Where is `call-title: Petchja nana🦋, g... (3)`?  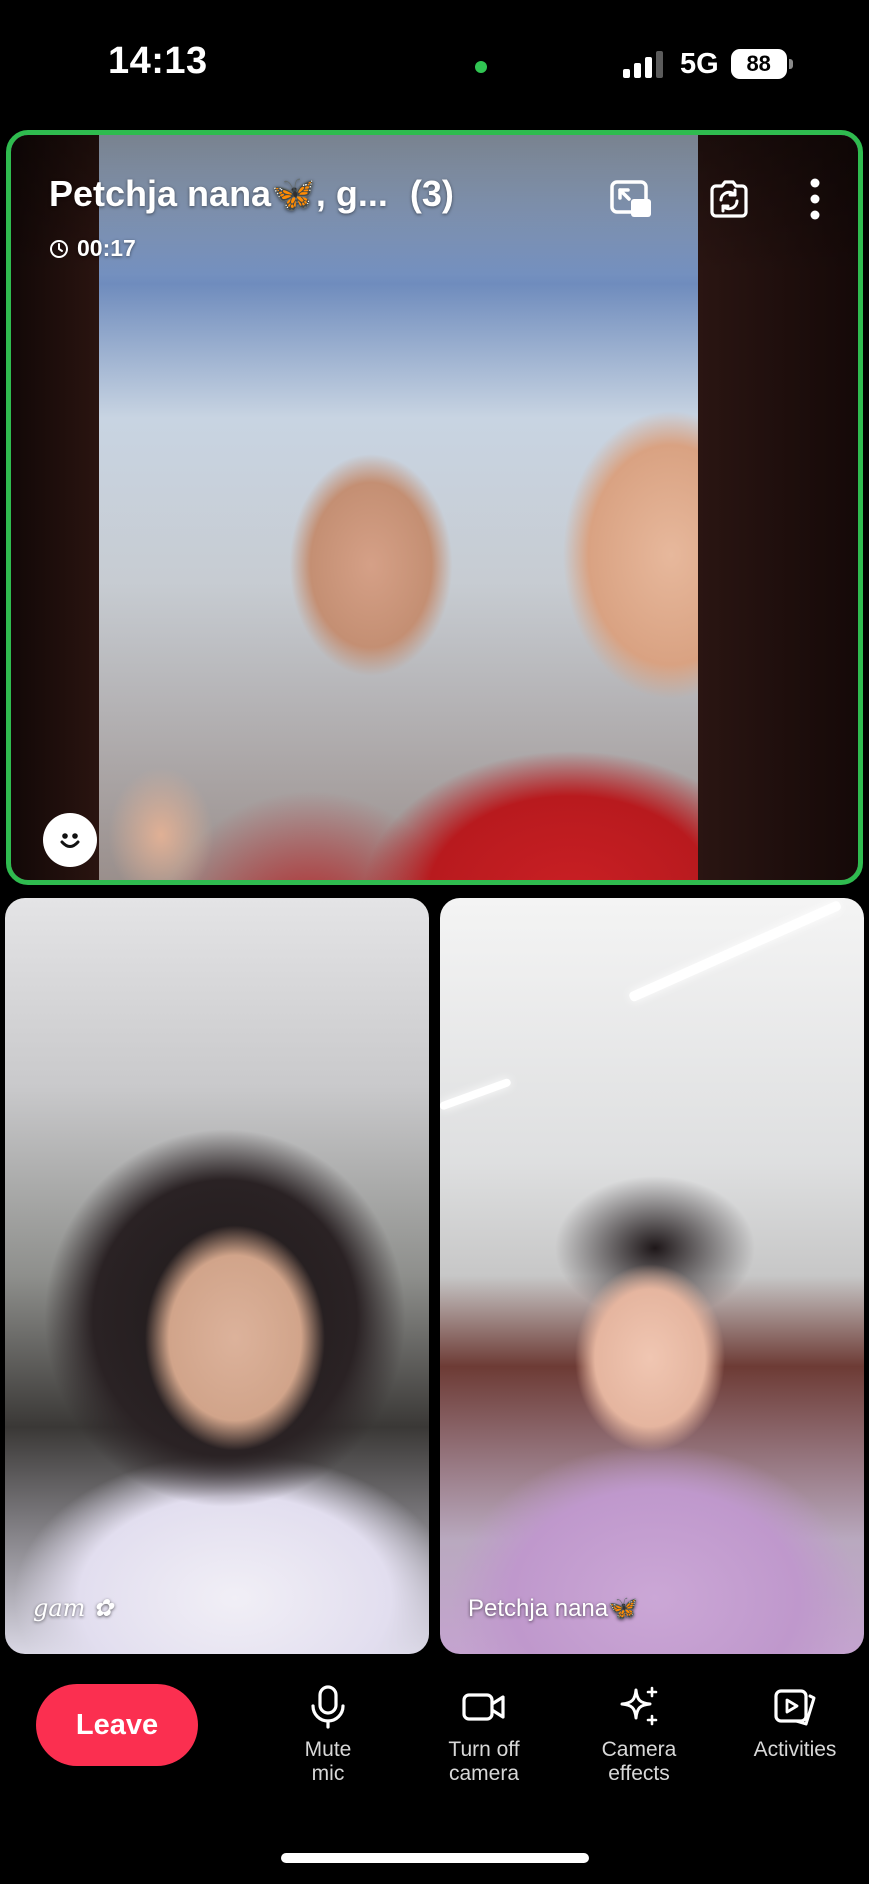
call-title: Petchja nana🦋, g... (3) is located at coordinates (251, 194).